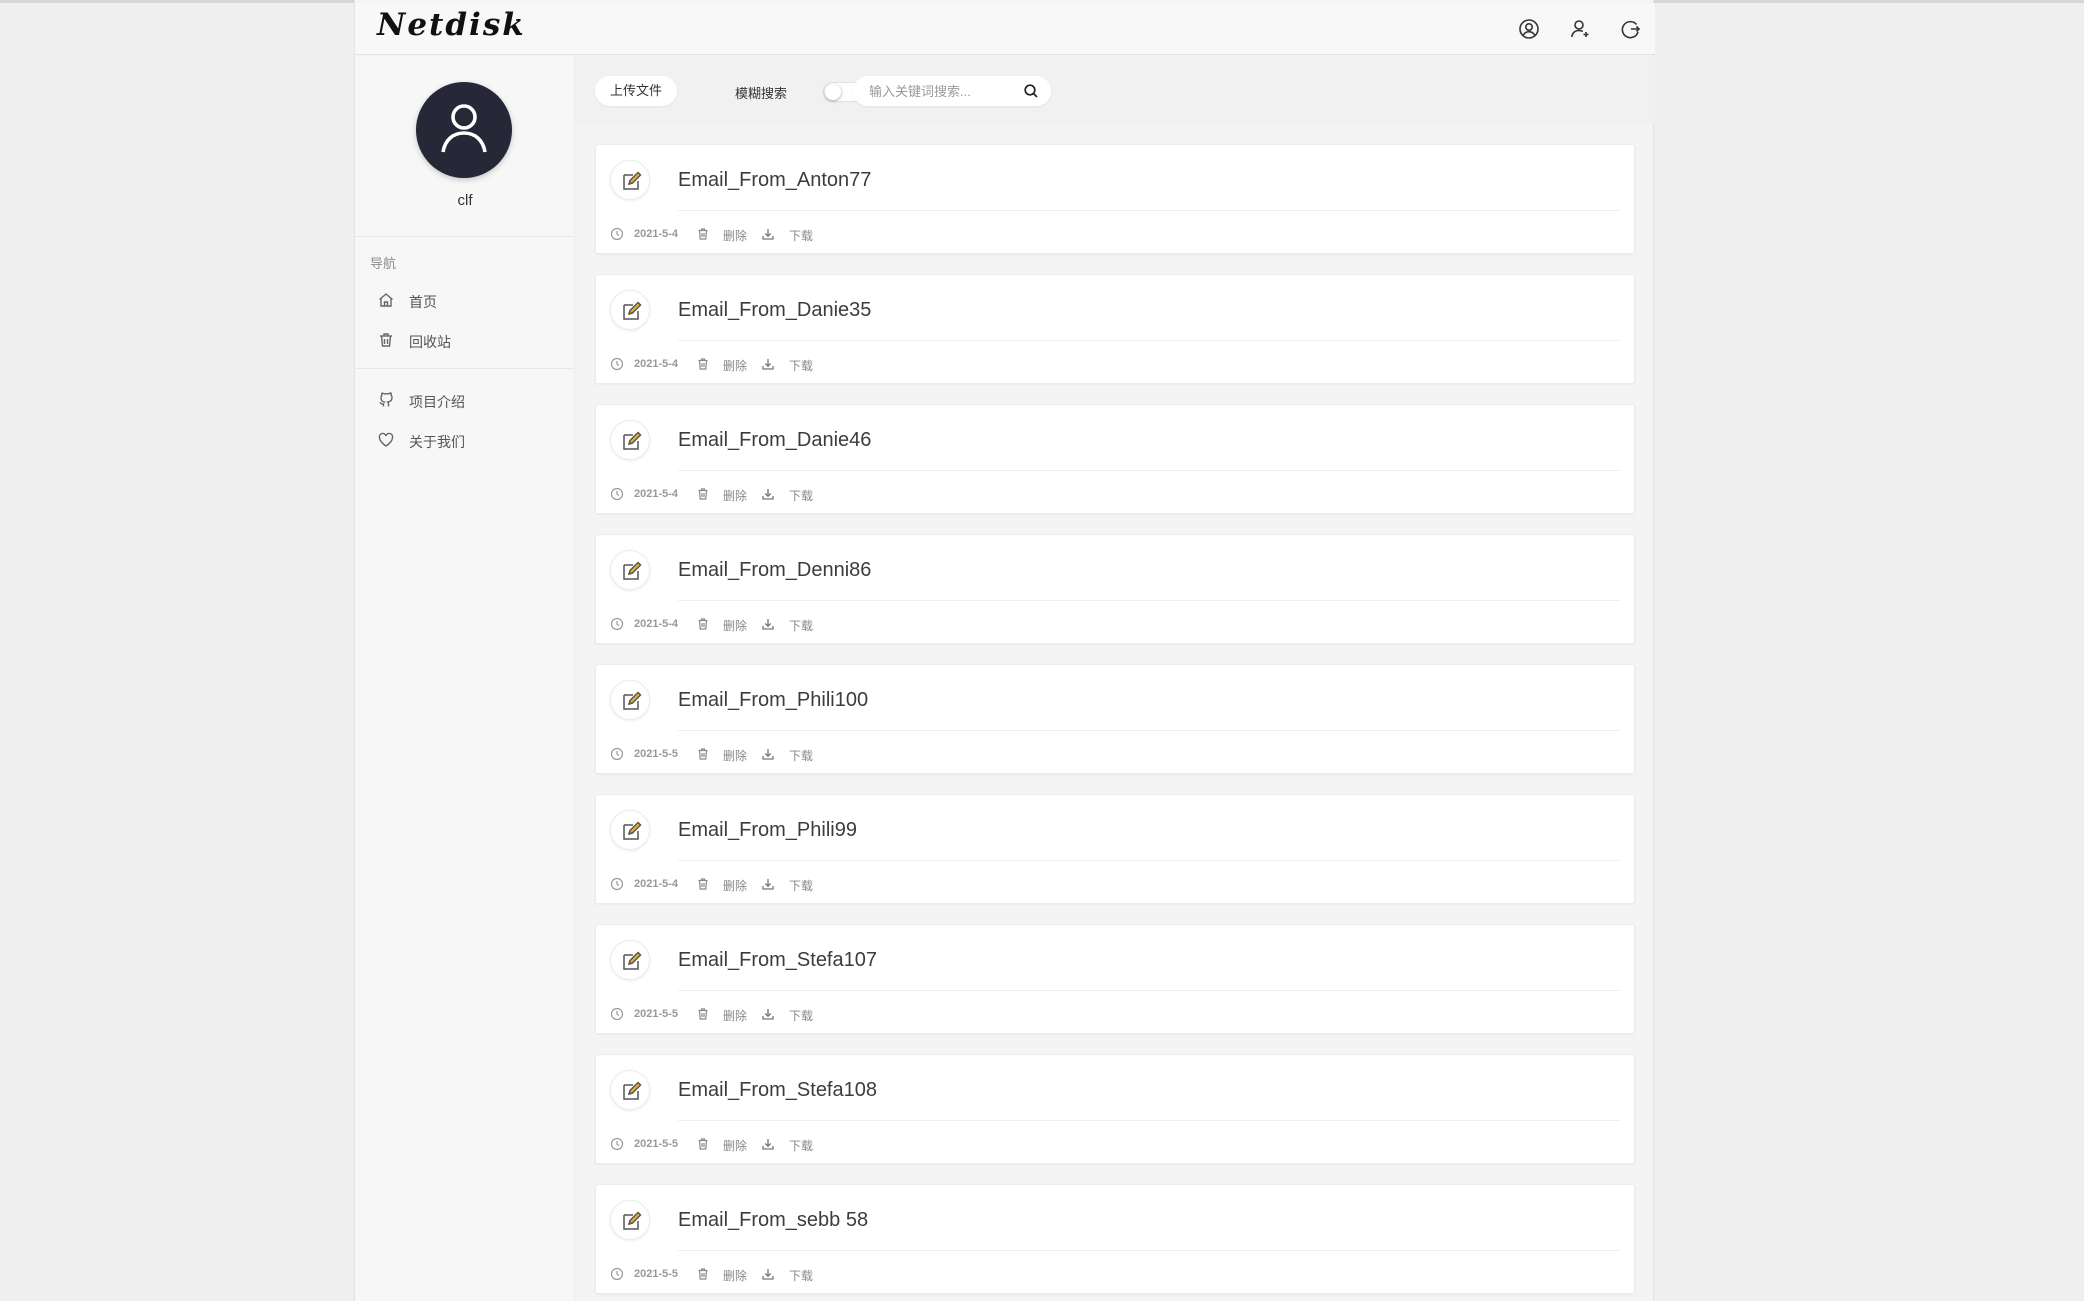 Image resolution: width=2084 pixels, height=1301 pixels. What do you see at coordinates (464, 130) in the screenshot?
I see `avatar` at bounding box center [464, 130].